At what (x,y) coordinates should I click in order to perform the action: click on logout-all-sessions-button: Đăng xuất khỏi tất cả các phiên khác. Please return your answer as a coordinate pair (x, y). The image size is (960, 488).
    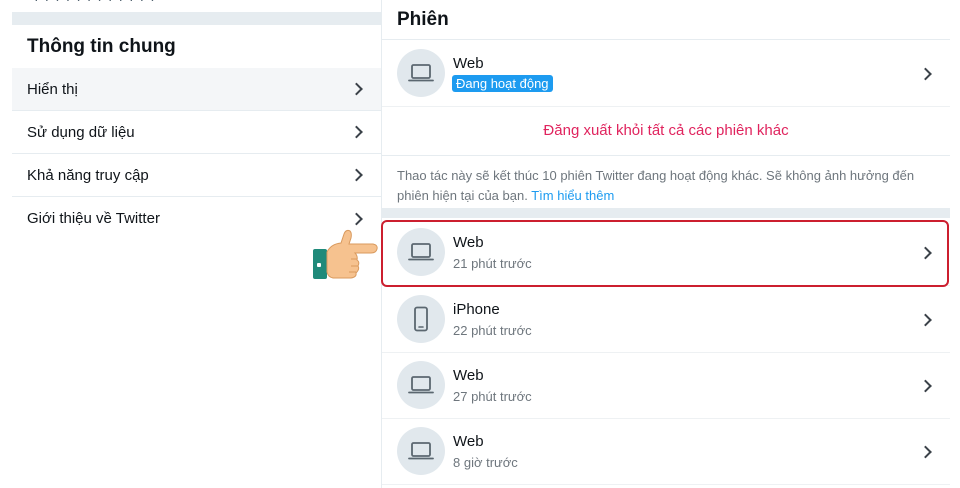
    Looking at the image, I should click on (666, 131).